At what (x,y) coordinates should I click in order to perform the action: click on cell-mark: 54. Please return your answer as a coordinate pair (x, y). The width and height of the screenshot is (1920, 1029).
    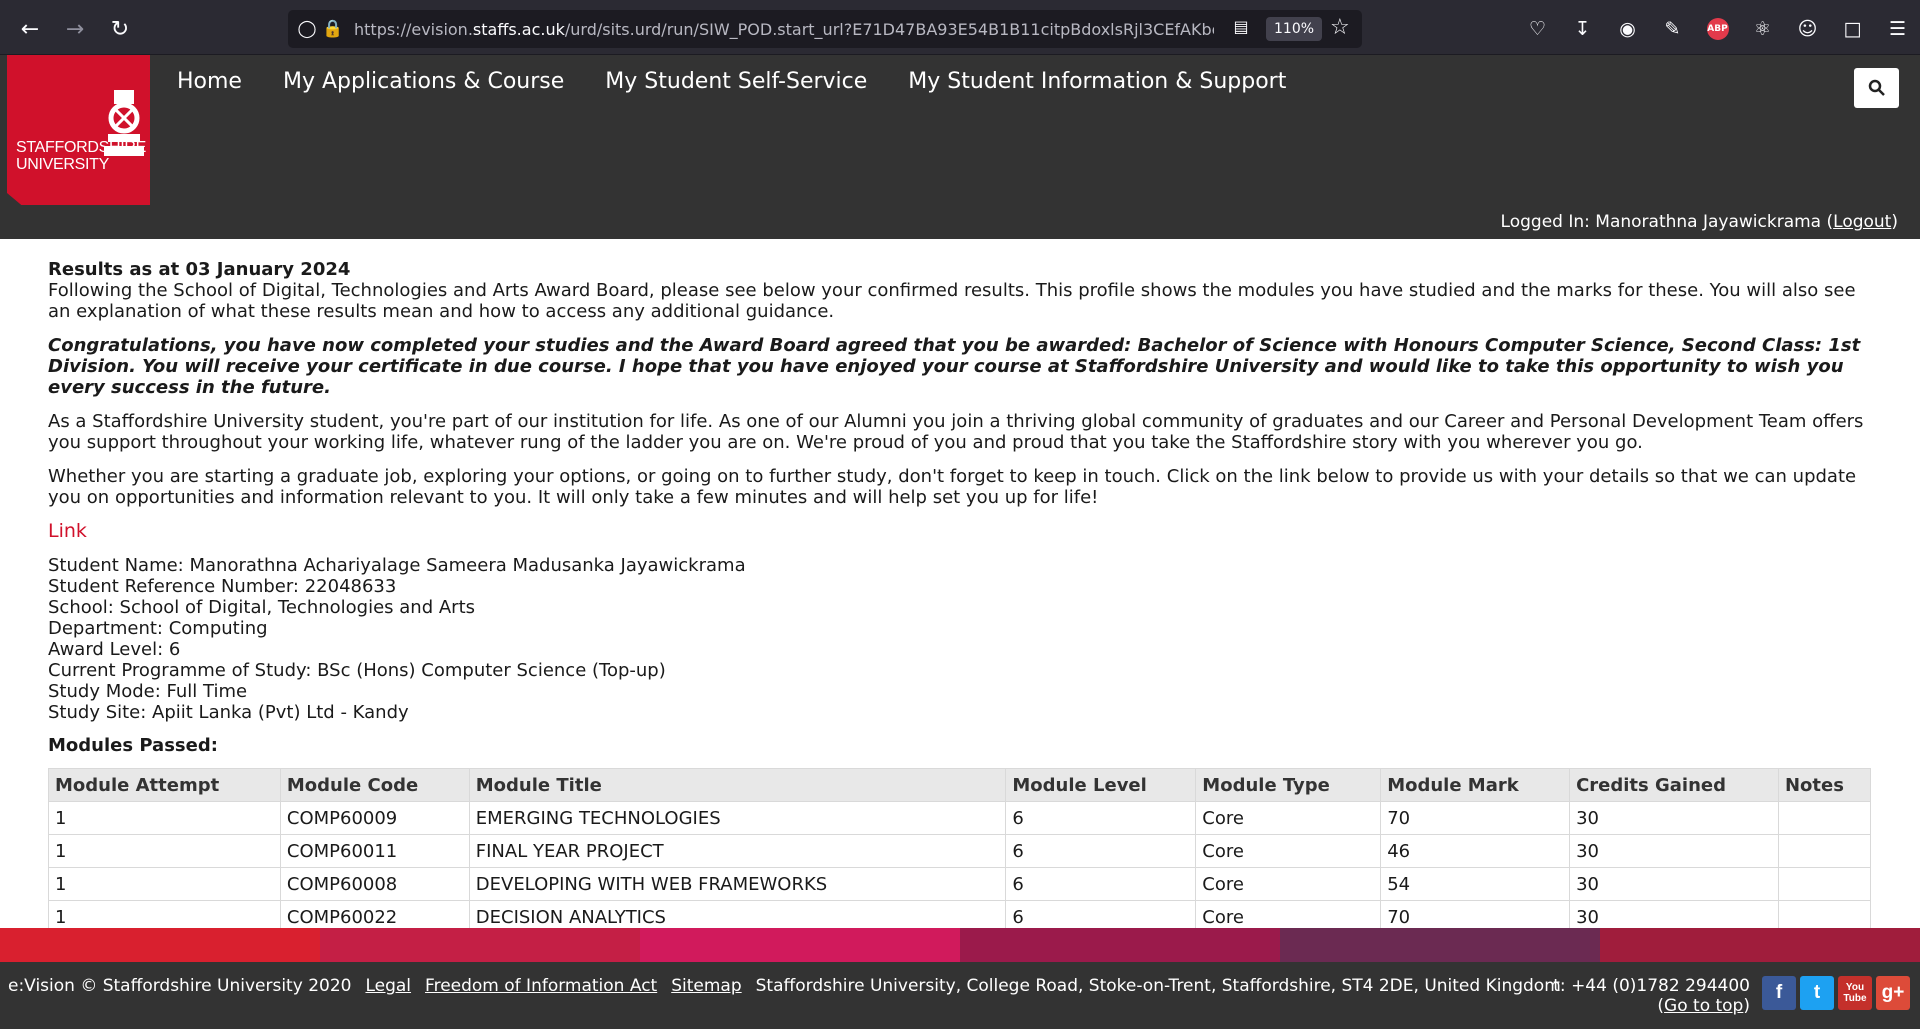
    Looking at the image, I should click on (1475, 884).